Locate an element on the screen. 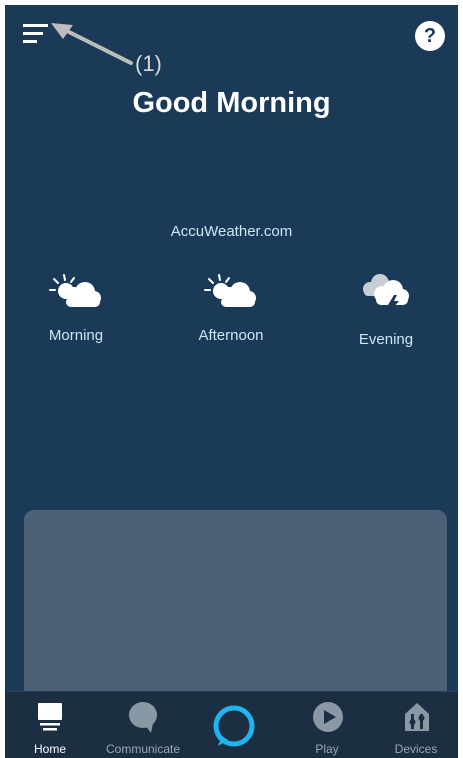  nav-play-label: Play is located at coordinates (327, 749).